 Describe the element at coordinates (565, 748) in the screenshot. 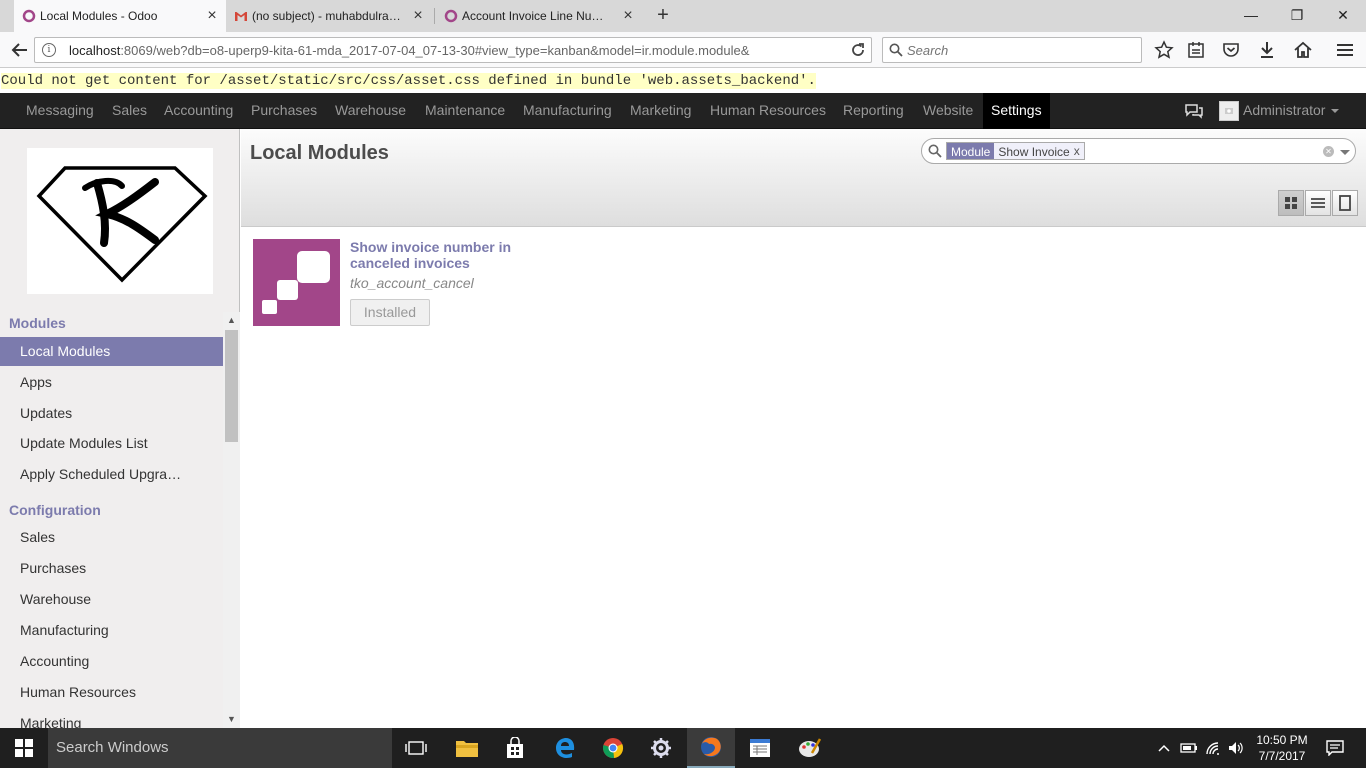

I see `taskbar-edge` at that location.